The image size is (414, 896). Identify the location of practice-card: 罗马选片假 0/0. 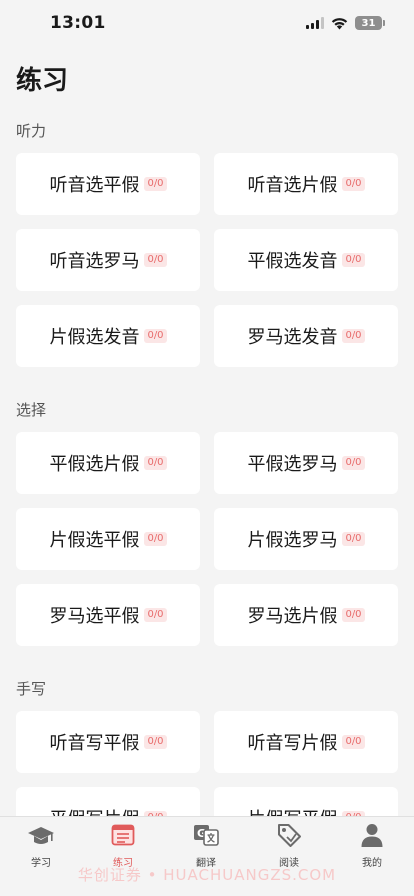
(306, 615).